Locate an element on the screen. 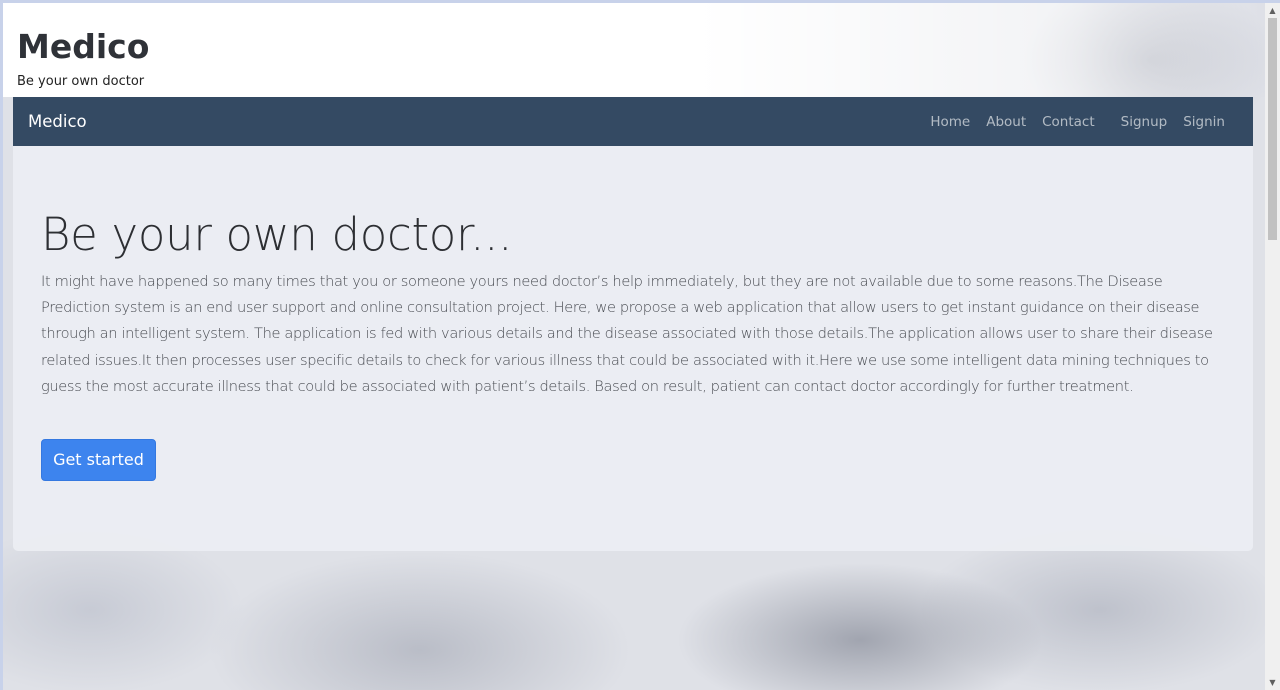 The width and height of the screenshot is (1280, 690). nav-links: Home About Contact Signup Signin is located at coordinates (1077, 122).